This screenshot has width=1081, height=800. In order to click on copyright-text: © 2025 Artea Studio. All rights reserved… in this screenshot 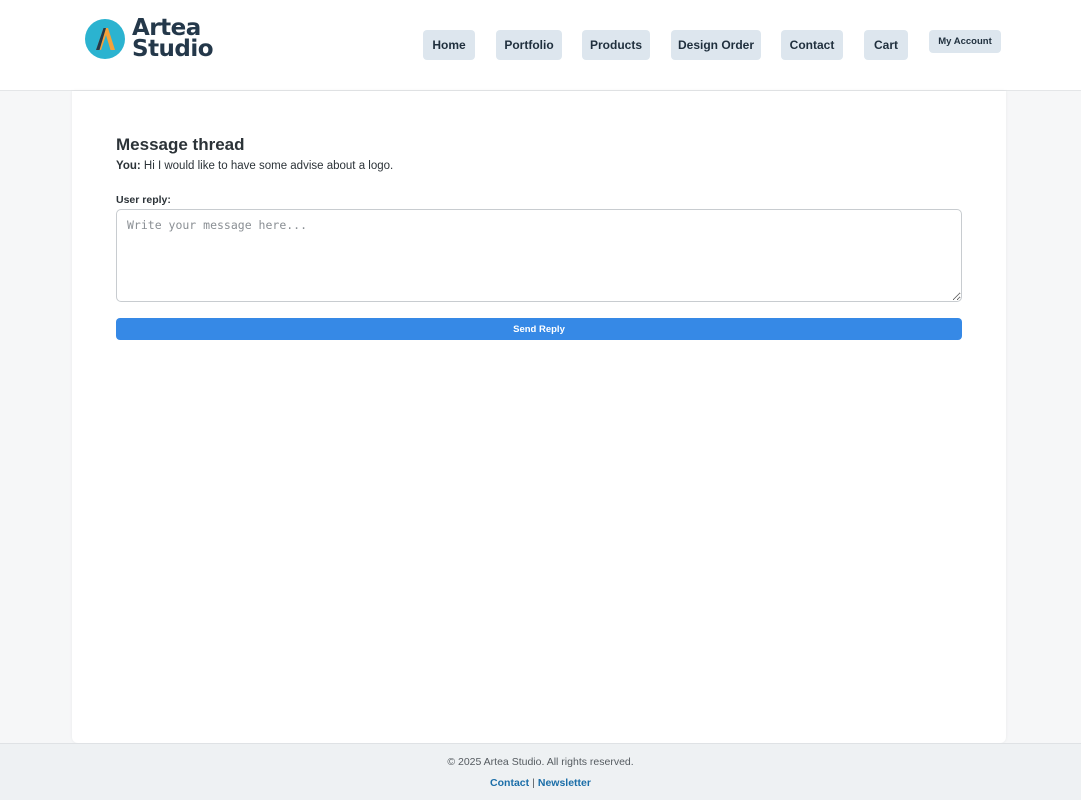, I will do `click(540, 762)`.